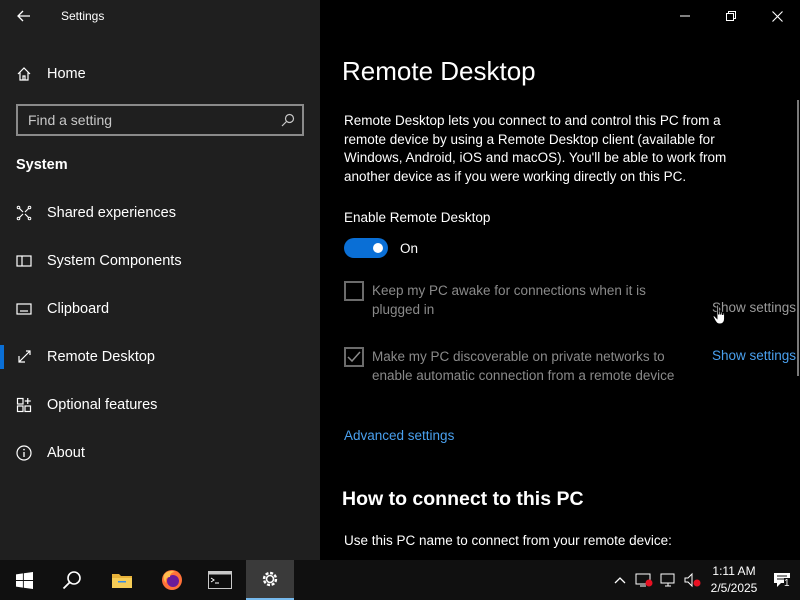 This screenshot has width=800, height=600. What do you see at coordinates (782, 580) in the screenshot?
I see `action-center-button: 1` at bounding box center [782, 580].